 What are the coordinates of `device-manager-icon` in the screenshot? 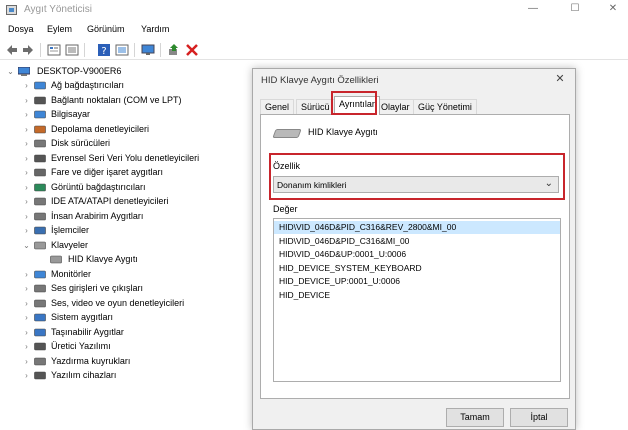 It's located at (11, 10).